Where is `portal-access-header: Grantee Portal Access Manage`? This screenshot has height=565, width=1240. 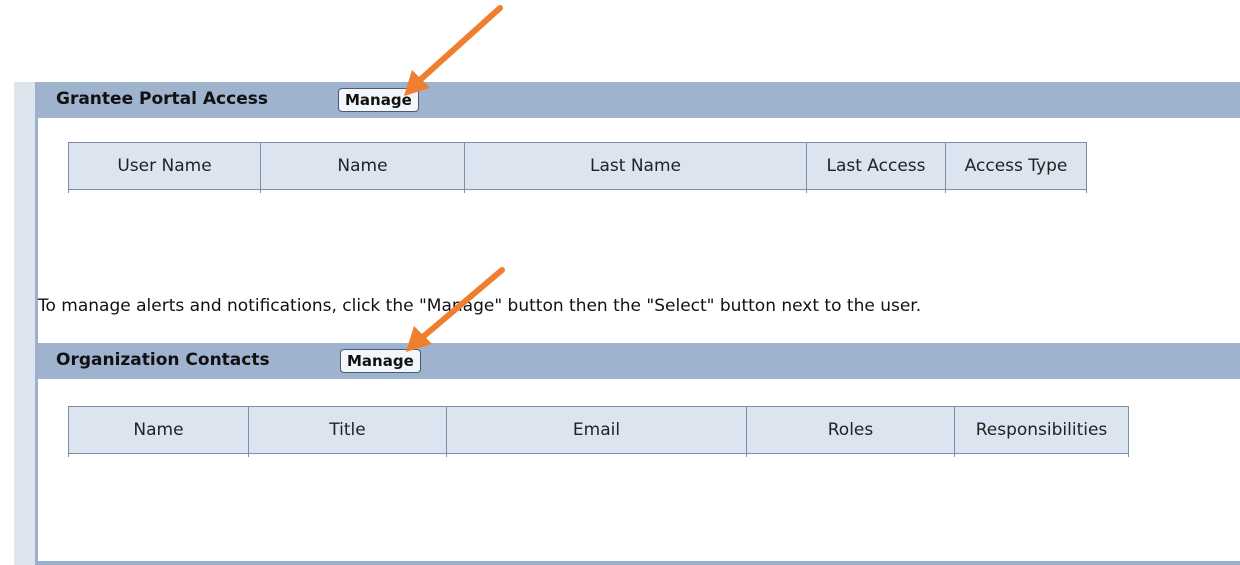 portal-access-header: Grantee Portal Access Manage is located at coordinates (639, 100).